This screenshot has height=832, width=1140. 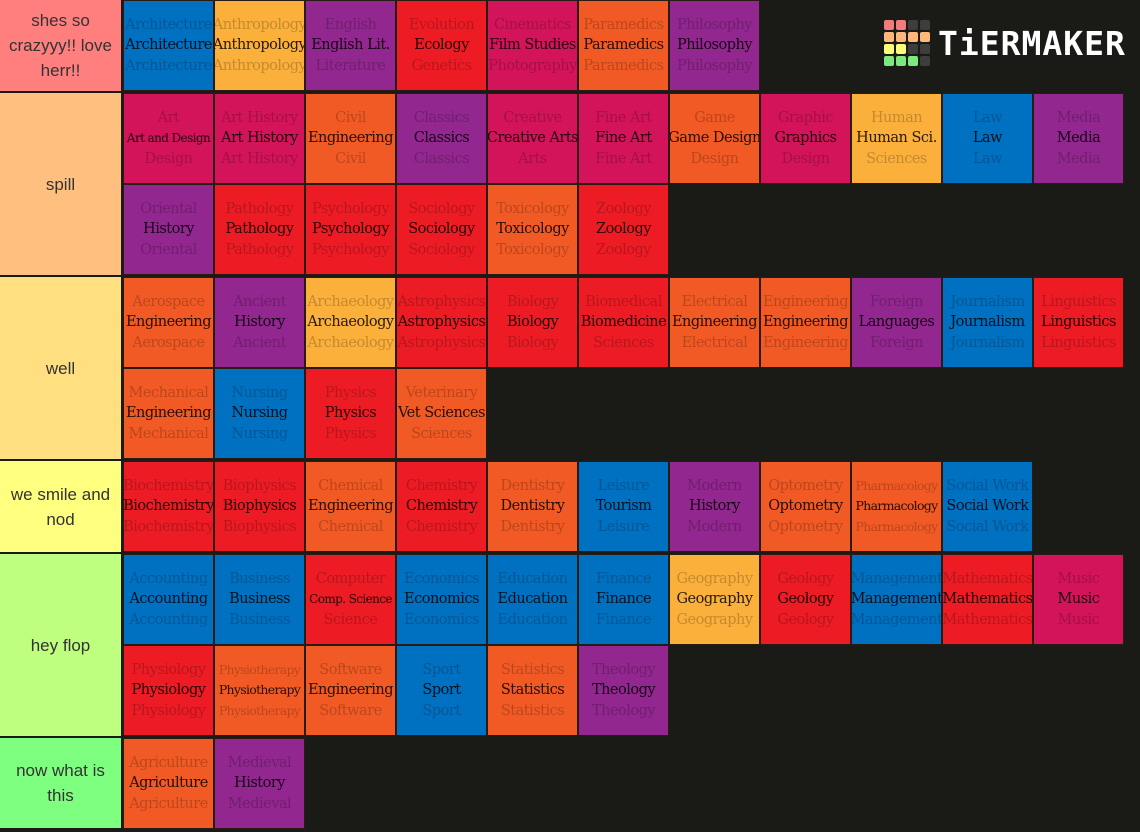 I want to click on item-text-mid: Chemistry, so click(x=441, y=506).